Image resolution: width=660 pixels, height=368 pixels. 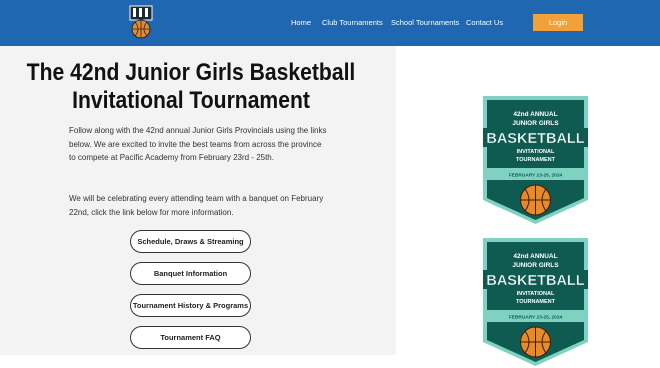 I want to click on site-logo, so click(x=141, y=22).